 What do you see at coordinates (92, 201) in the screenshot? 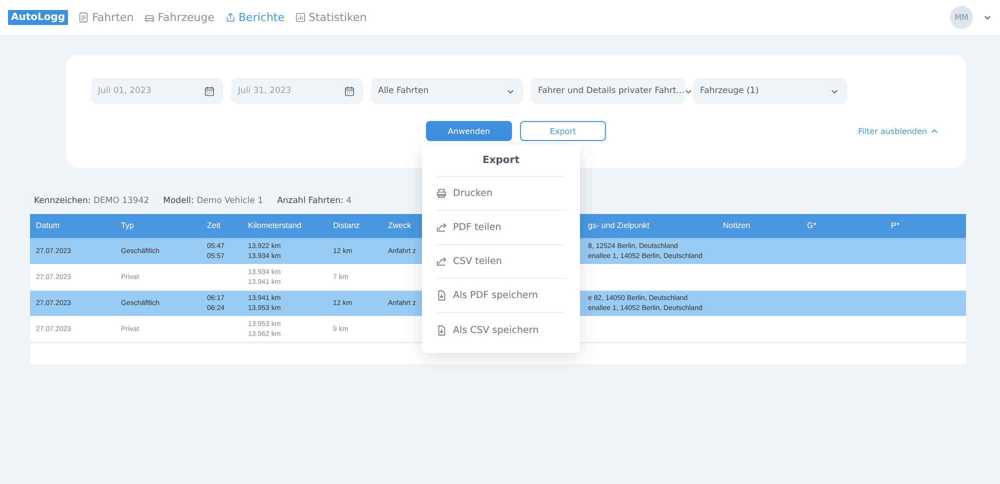
I see `summary-text: Kennzeichen: DEMO 13942` at bounding box center [92, 201].